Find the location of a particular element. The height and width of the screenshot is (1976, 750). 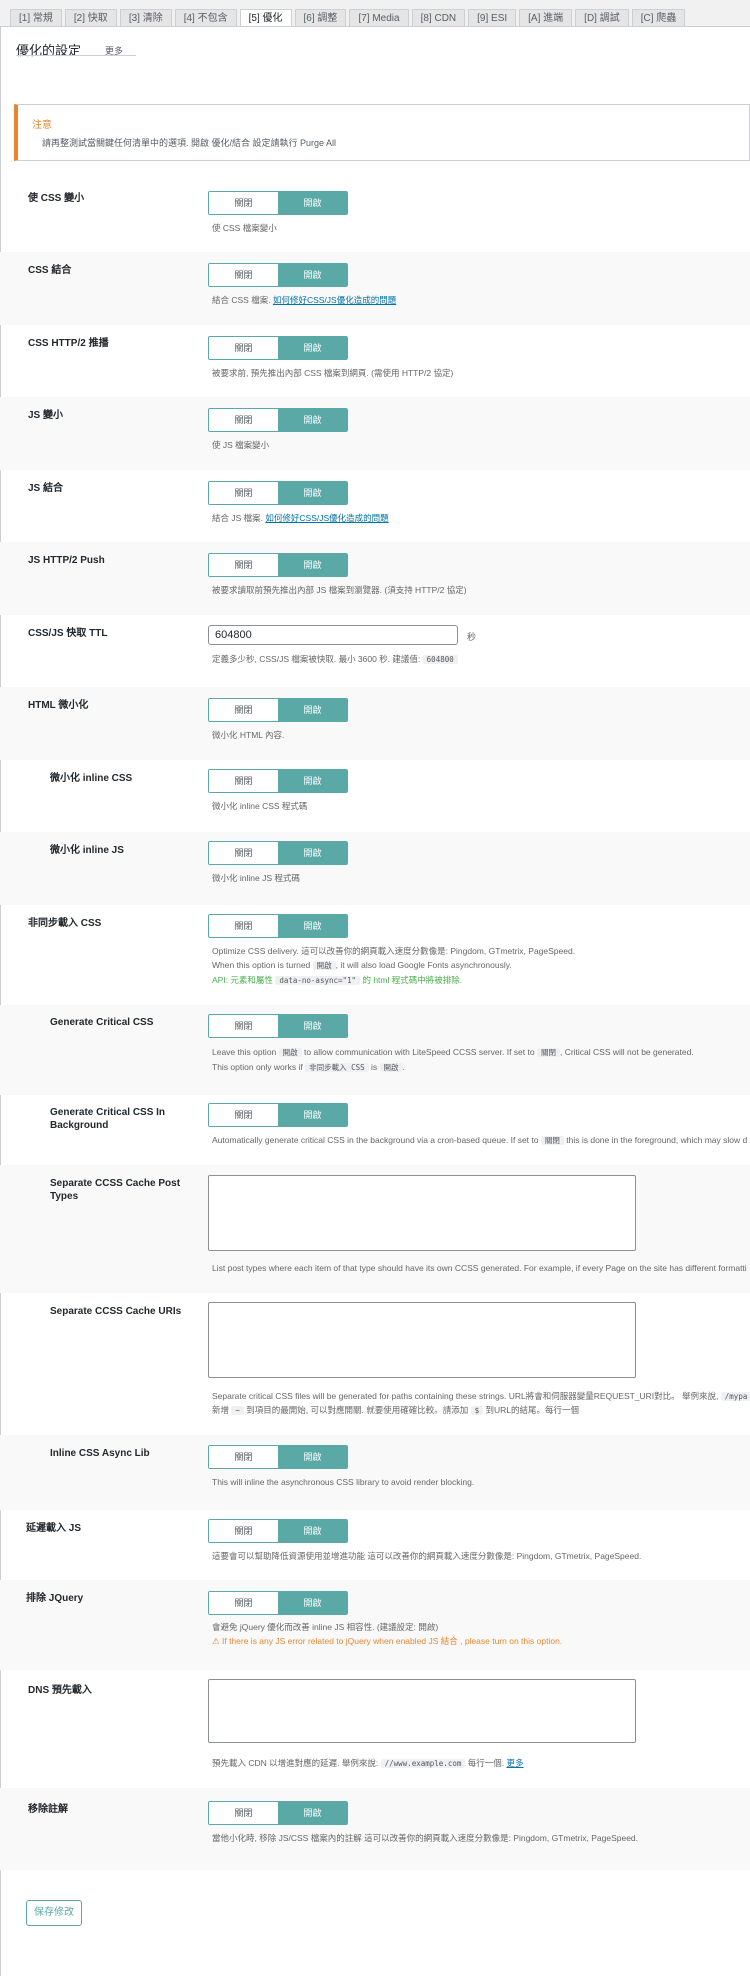

toggle-defer-js: 關閉 開啟 is located at coordinates (278, 1531).